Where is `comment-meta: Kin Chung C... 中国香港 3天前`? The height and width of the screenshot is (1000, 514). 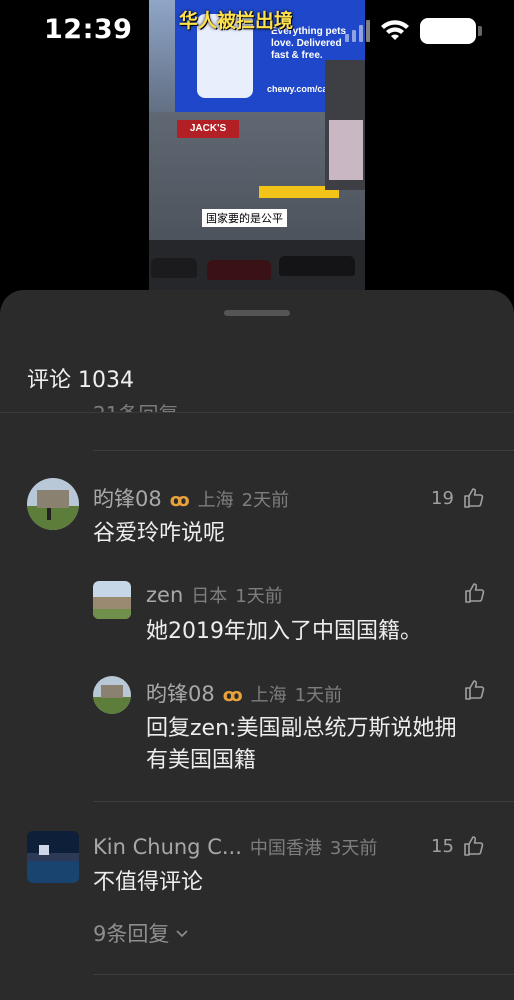
comment-meta: Kin Chung C... 中国香港 3天前 is located at coordinates (235, 847).